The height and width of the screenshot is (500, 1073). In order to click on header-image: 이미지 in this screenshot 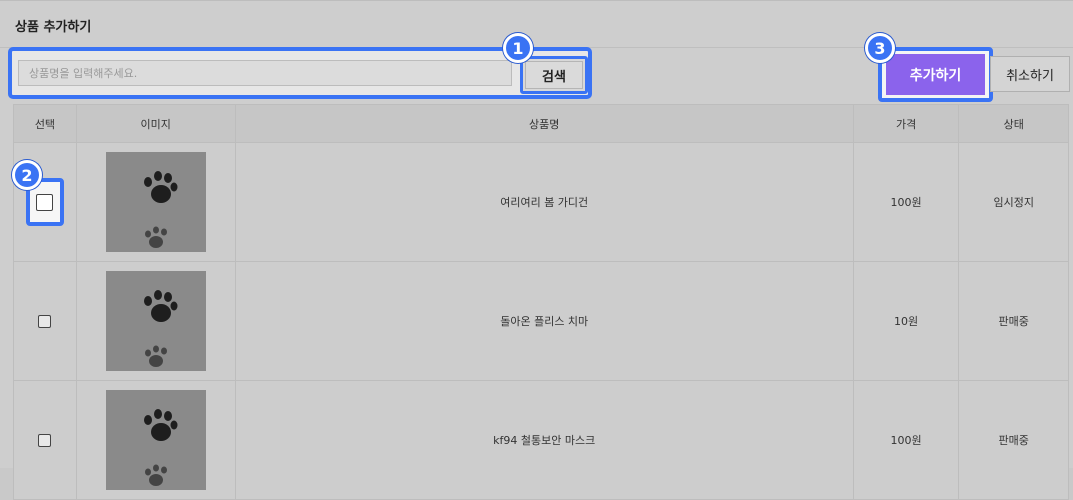, I will do `click(155, 123)`.